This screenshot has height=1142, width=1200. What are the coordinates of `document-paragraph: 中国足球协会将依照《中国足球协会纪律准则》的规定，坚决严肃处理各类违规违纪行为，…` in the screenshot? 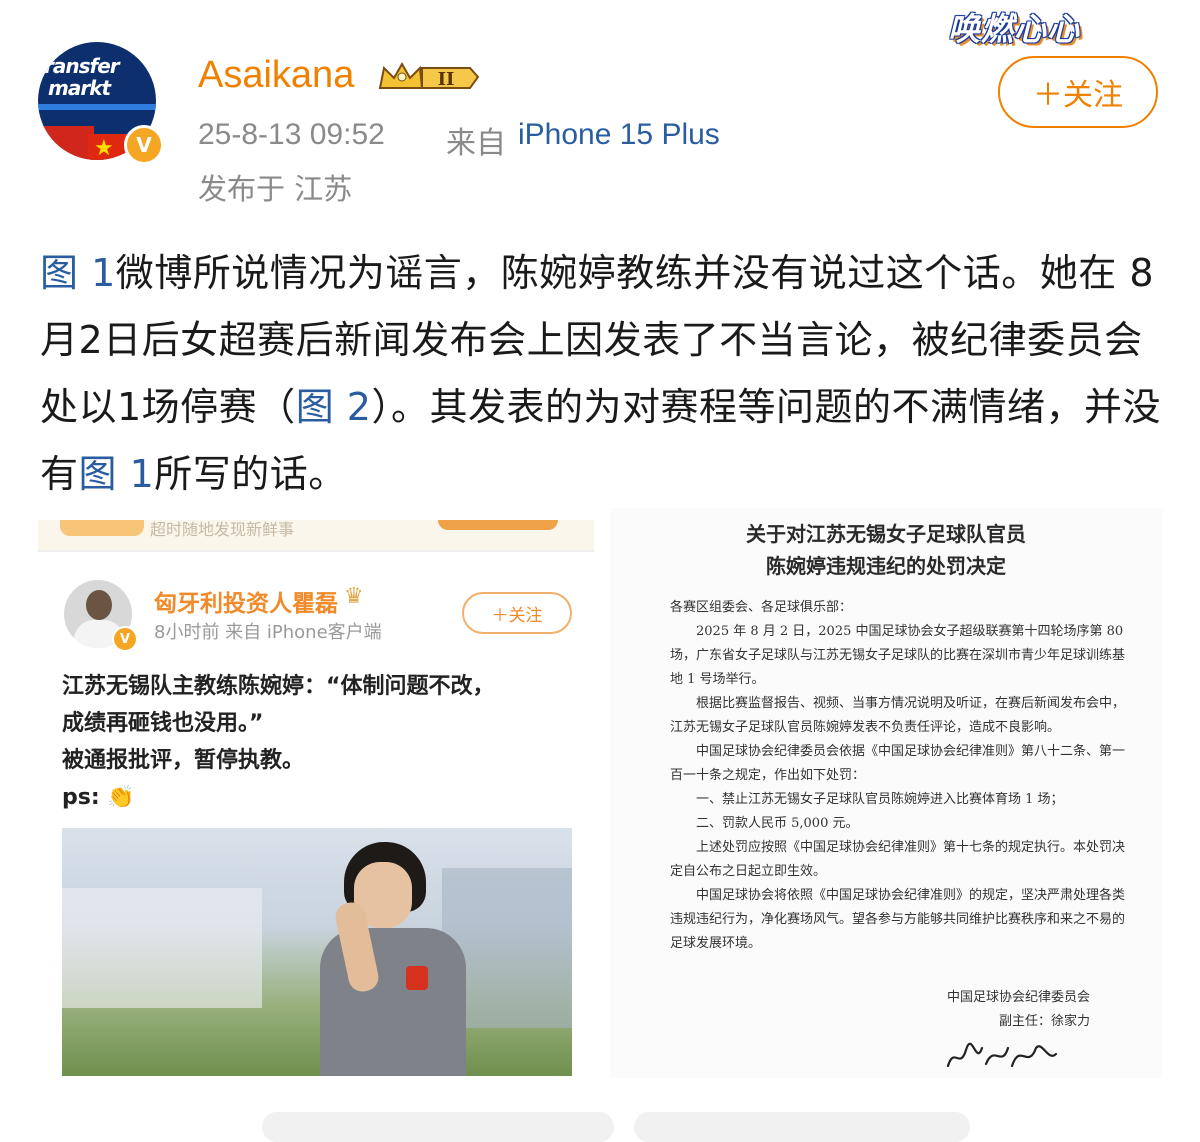 It's located at (898, 919).